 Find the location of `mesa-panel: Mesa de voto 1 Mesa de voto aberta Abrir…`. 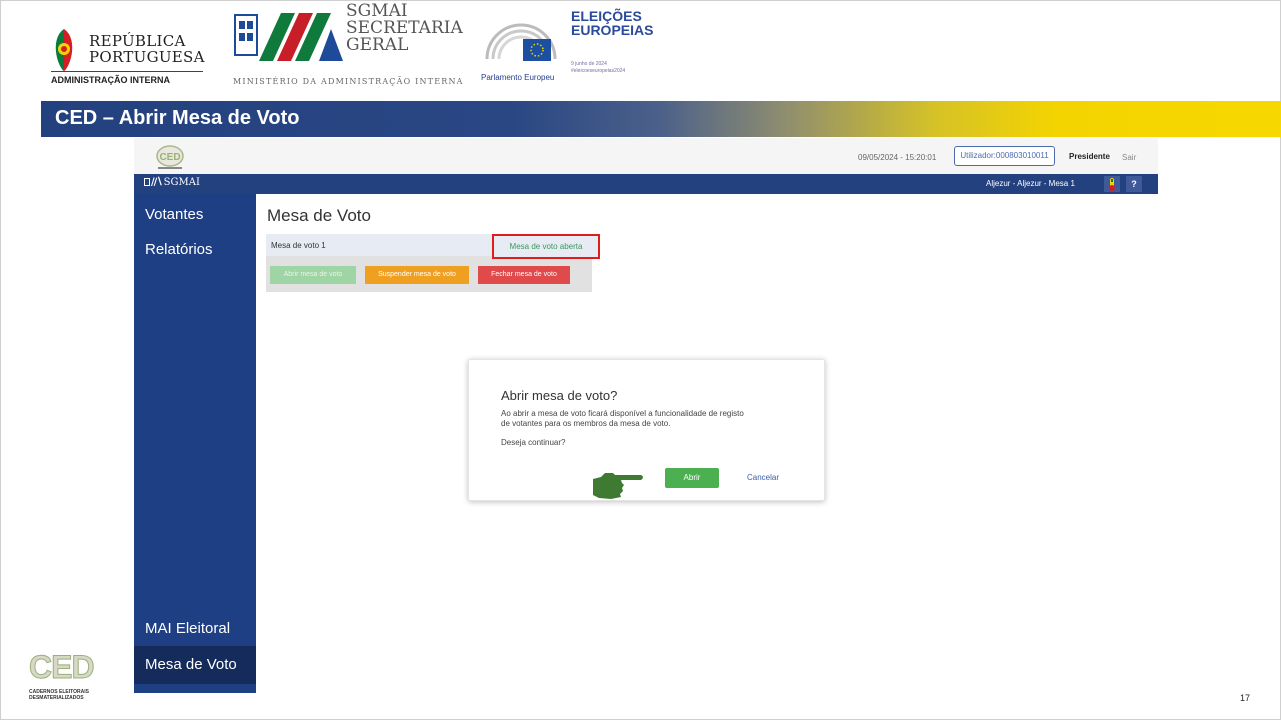

mesa-panel: Mesa de voto 1 Mesa de voto aberta Abrir… is located at coordinates (433, 263).